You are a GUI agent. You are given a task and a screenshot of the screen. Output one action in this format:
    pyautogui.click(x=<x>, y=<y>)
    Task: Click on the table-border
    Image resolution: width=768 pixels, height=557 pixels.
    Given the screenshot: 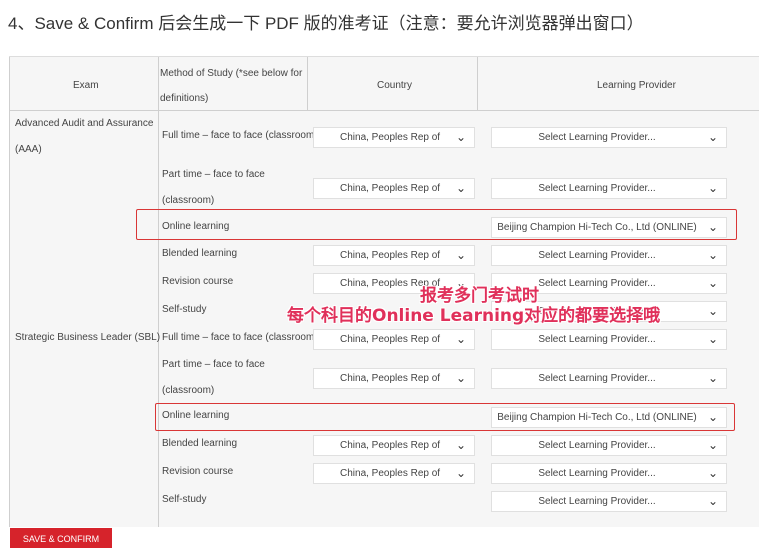 What is the action you would take?
    pyautogui.click(x=9, y=292)
    